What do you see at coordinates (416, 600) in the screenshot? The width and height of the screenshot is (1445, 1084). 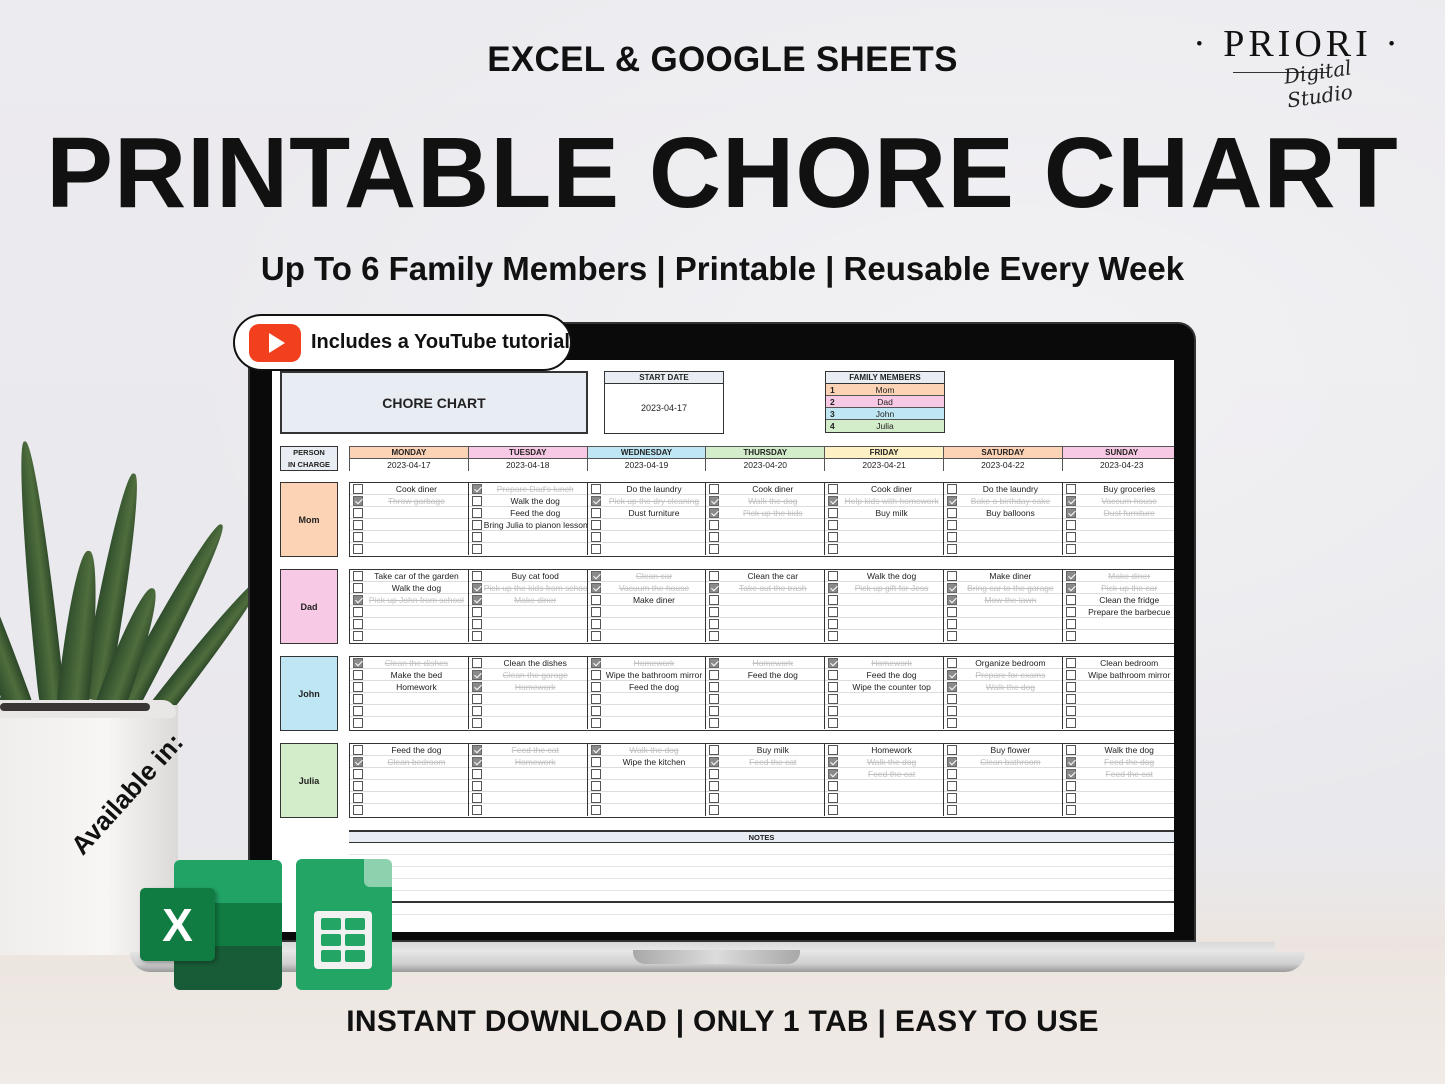 I see `chore-text: Pick up John from school` at bounding box center [416, 600].